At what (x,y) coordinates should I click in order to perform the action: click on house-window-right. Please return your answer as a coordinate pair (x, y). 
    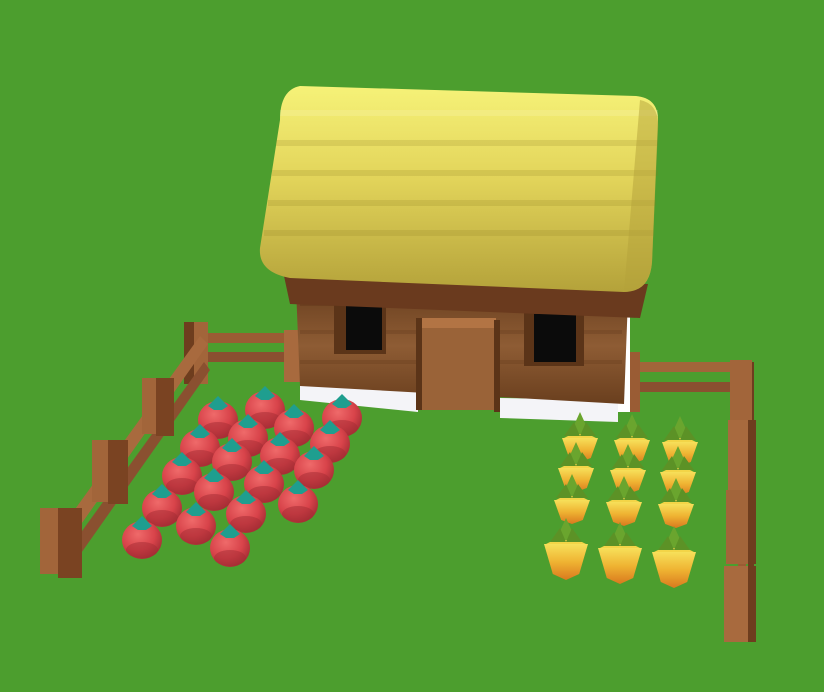
    Looking at the image, I should click on (554, 337).